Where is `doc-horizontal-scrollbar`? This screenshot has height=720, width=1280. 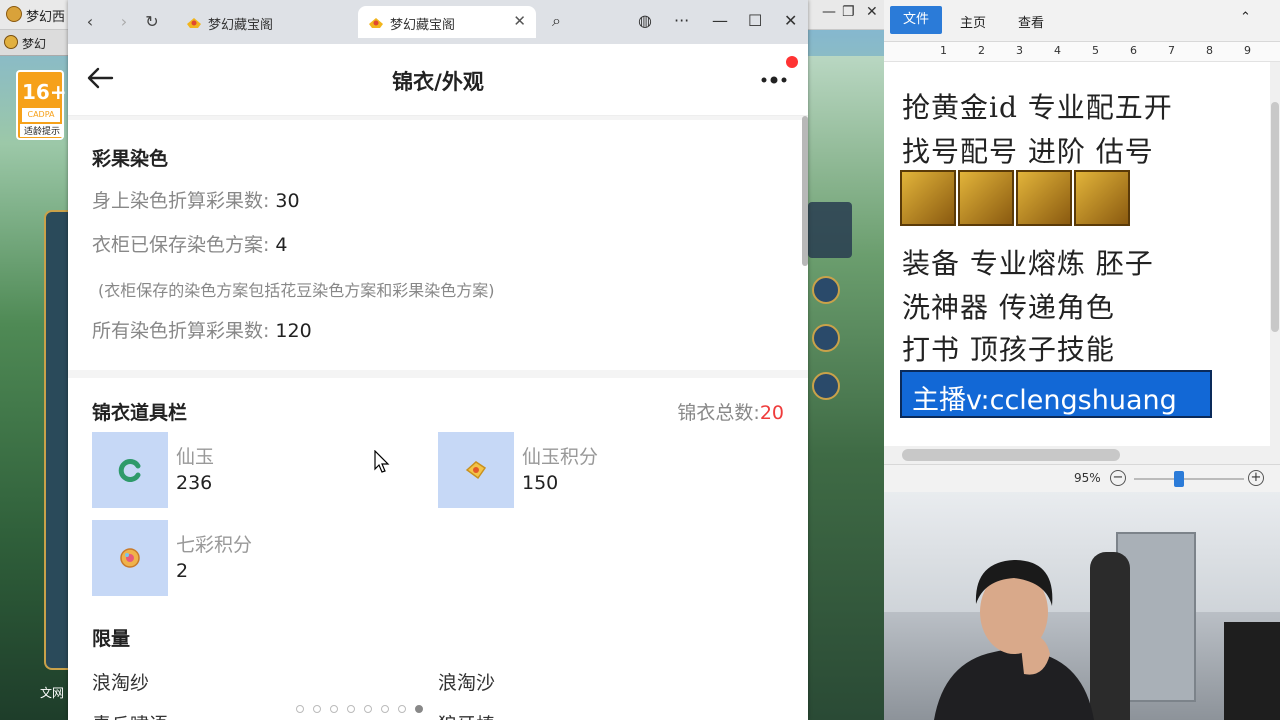
doc-horizontal-scrollbar is located at coordinates (1082, 455).